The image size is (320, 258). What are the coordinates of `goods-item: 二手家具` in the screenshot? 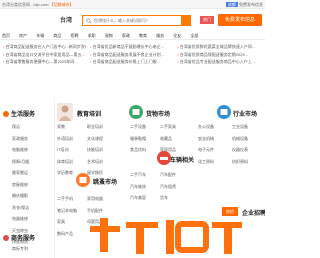 It's located at (168, 127).